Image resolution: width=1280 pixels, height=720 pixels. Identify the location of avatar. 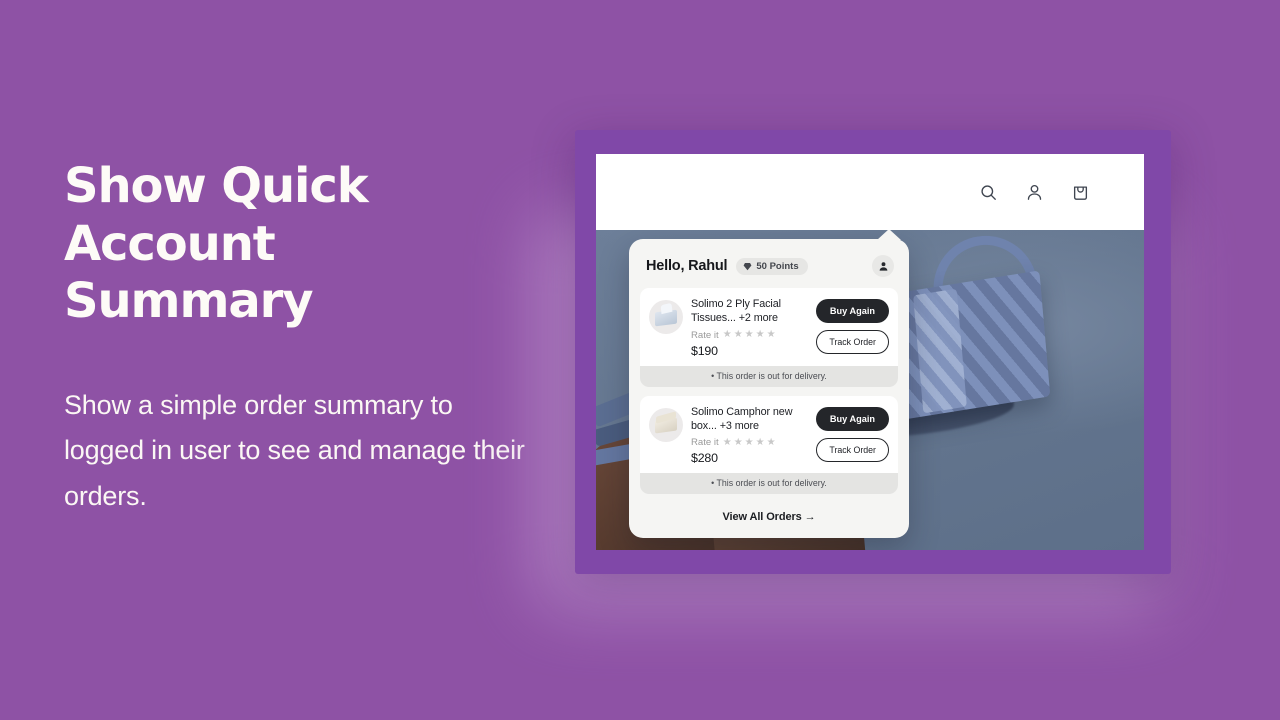
(883, 266).